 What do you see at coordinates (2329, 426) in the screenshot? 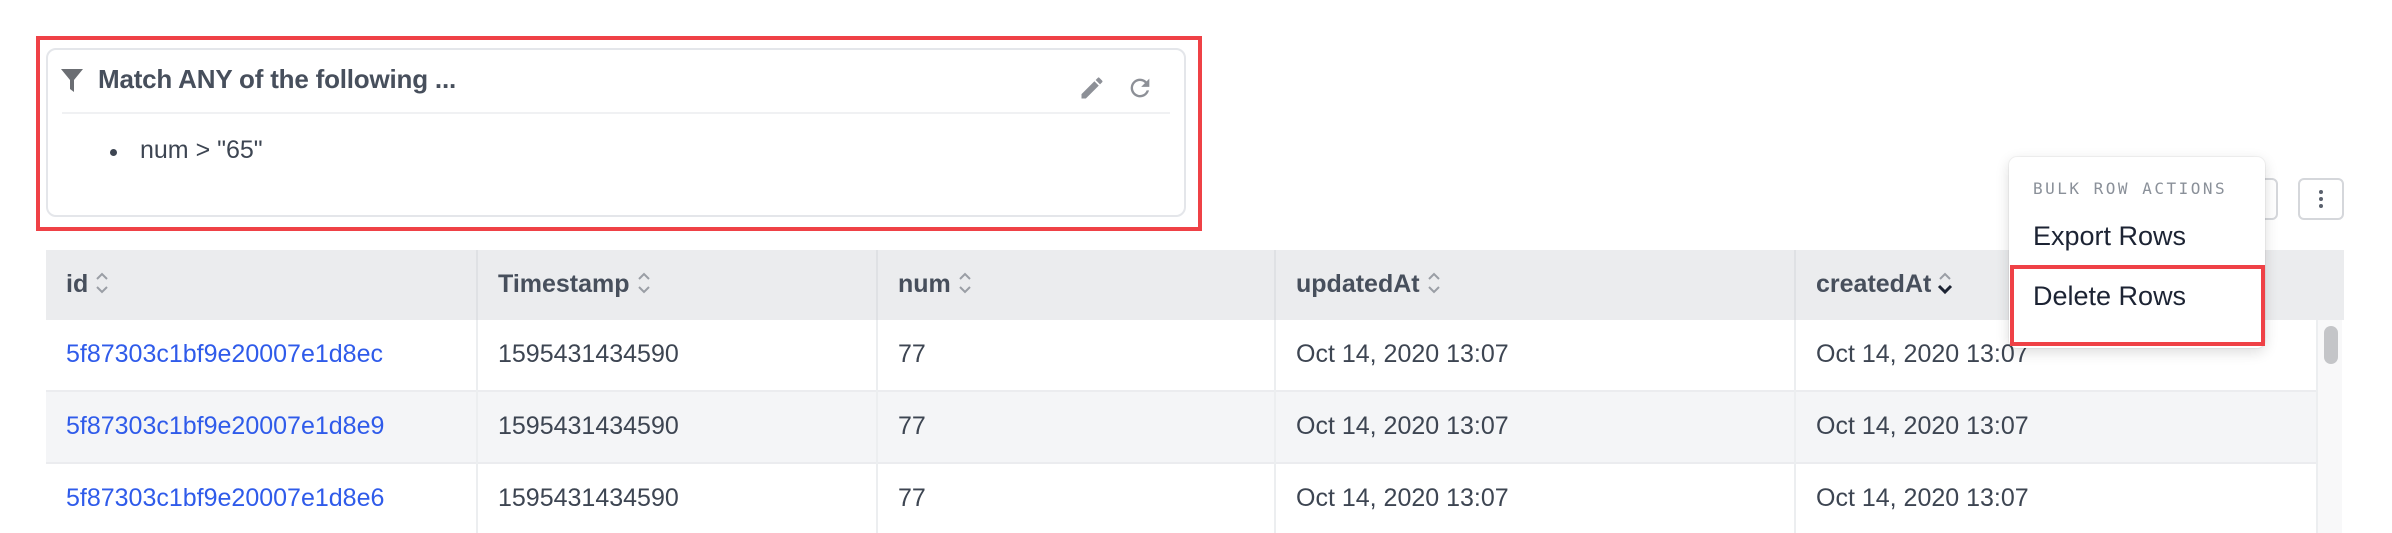
I see `vertical-scrollbar` at bounding box center [2329, 426].